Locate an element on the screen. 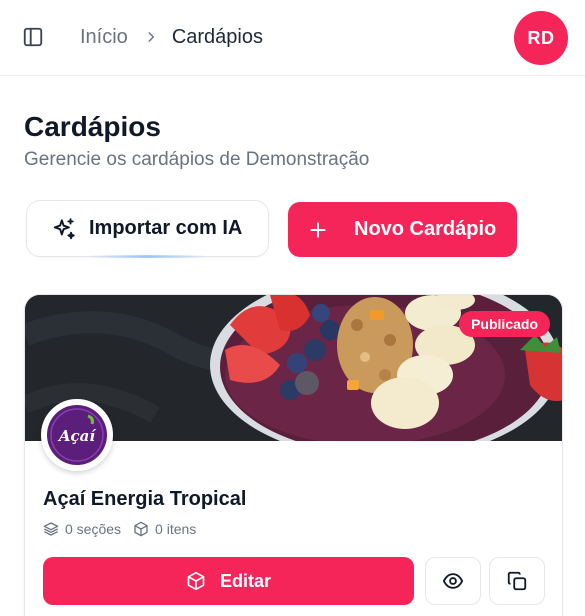 The width and height of the screenshot is (585, 616). items-count-label: 0 itens is located at coordinates (176, 529).